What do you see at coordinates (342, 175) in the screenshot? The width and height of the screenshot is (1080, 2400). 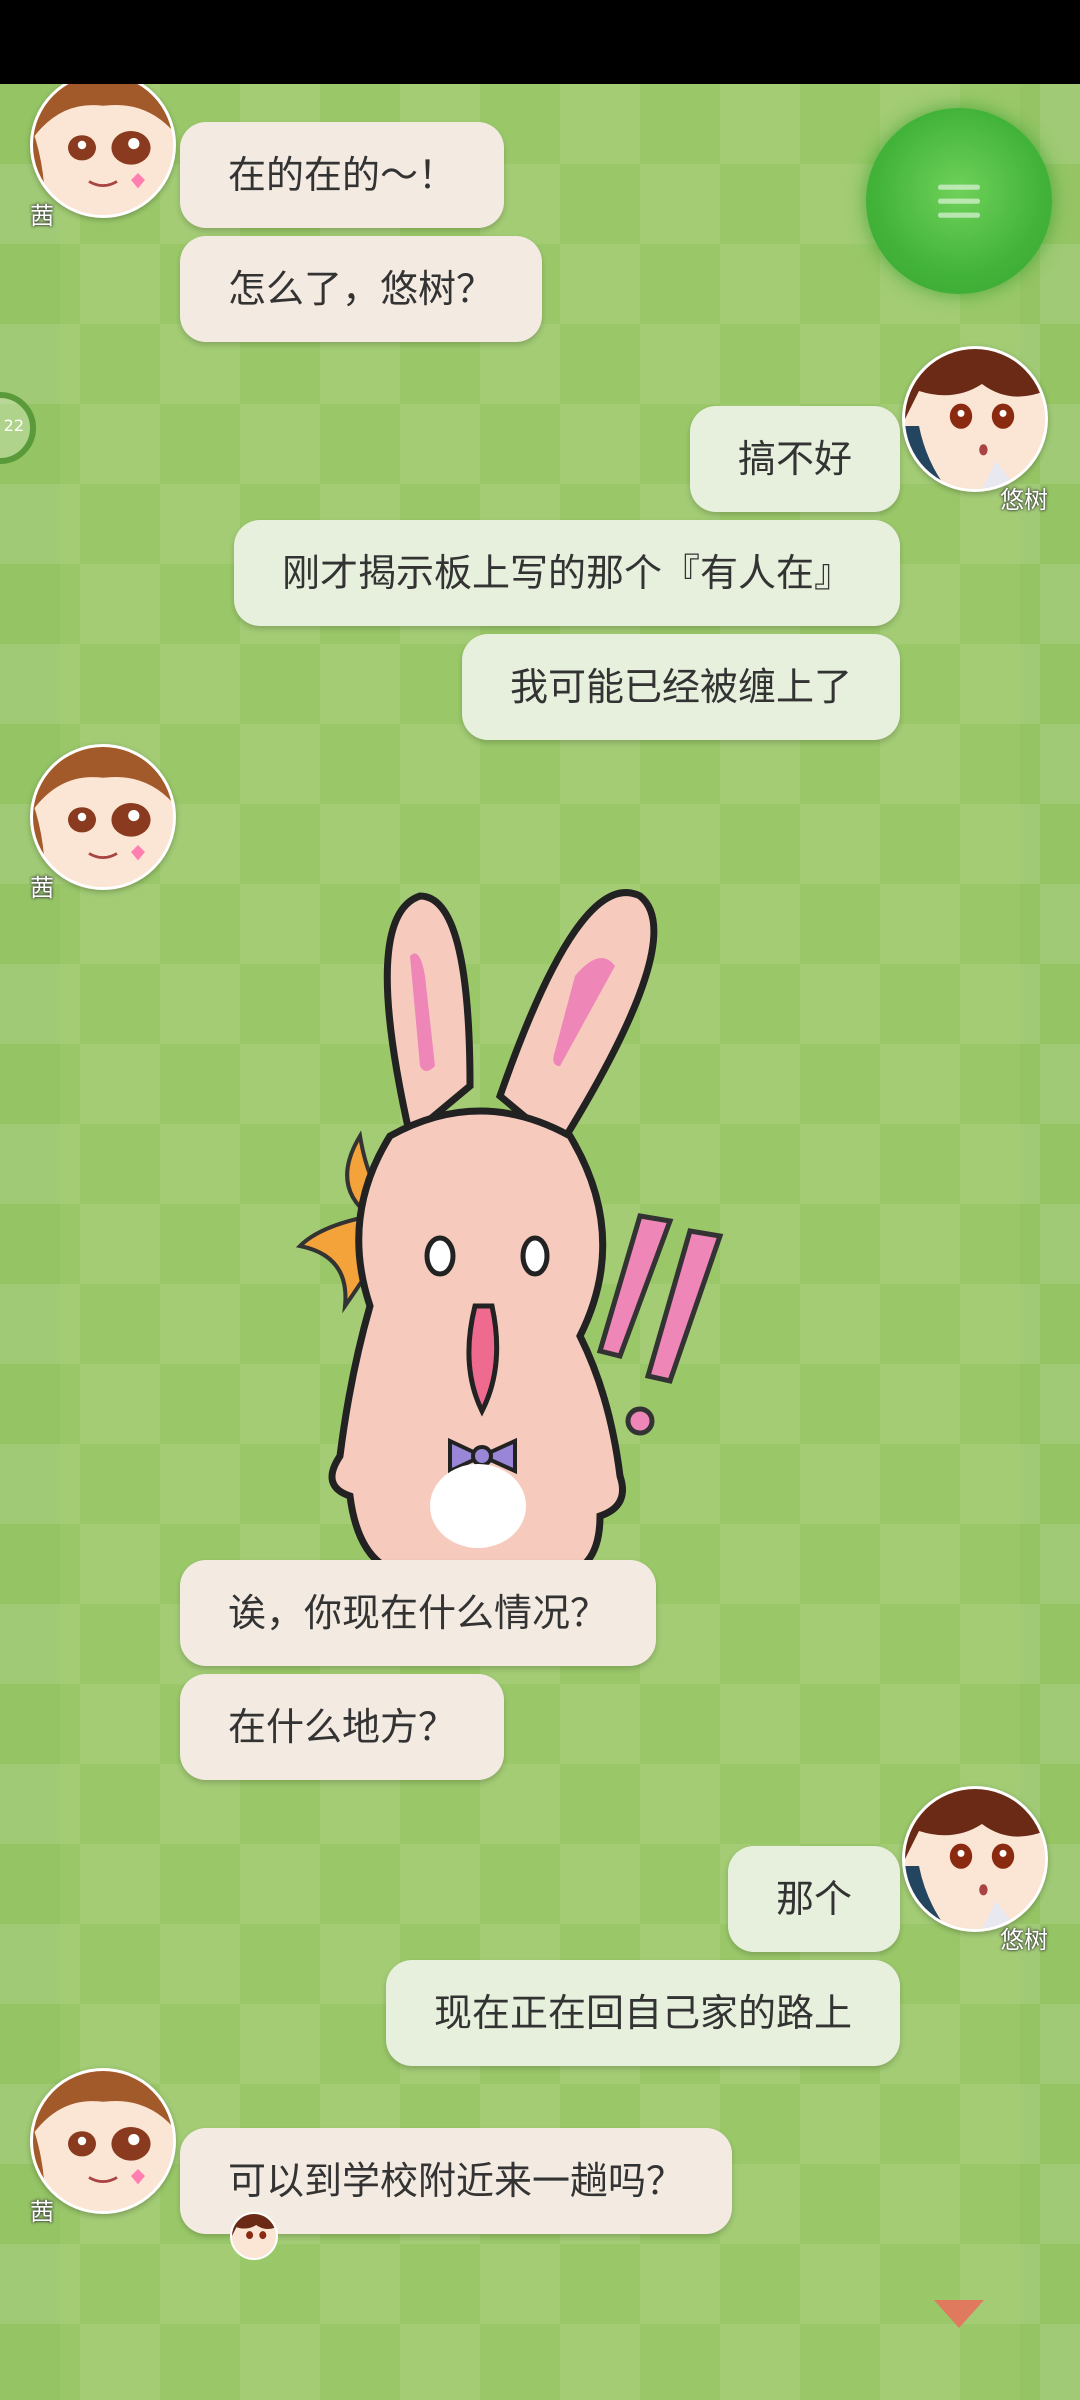 I see `message-bubble: 在的在的～！` at bounding box center [342, 175].